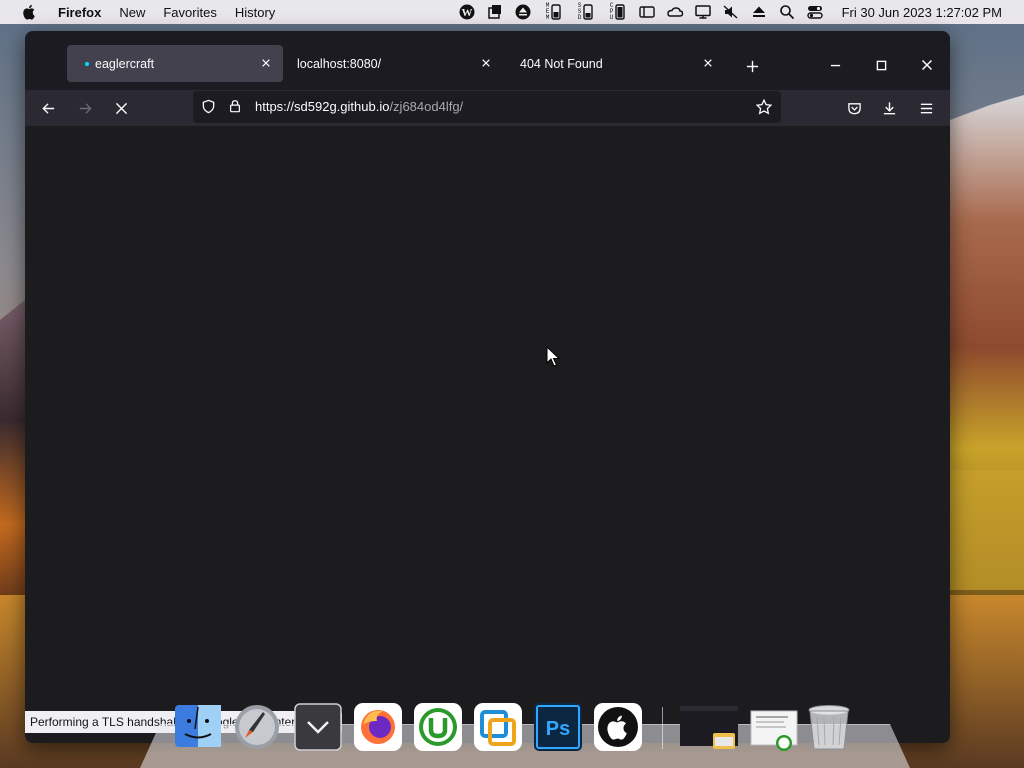  Describe the element at coordinates (617, 63) in the screenshot. I see `tab-404-not-found: 404 Not Found` at that location.